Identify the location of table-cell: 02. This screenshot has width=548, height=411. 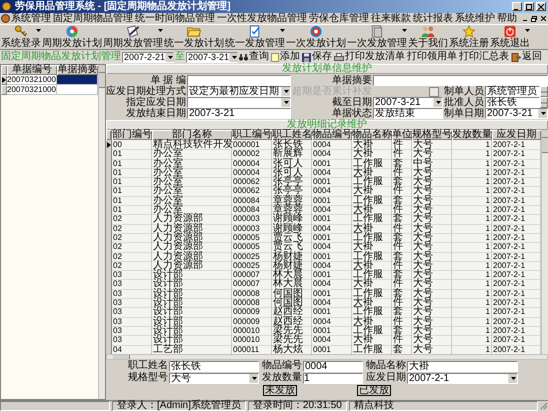
(132, 219).